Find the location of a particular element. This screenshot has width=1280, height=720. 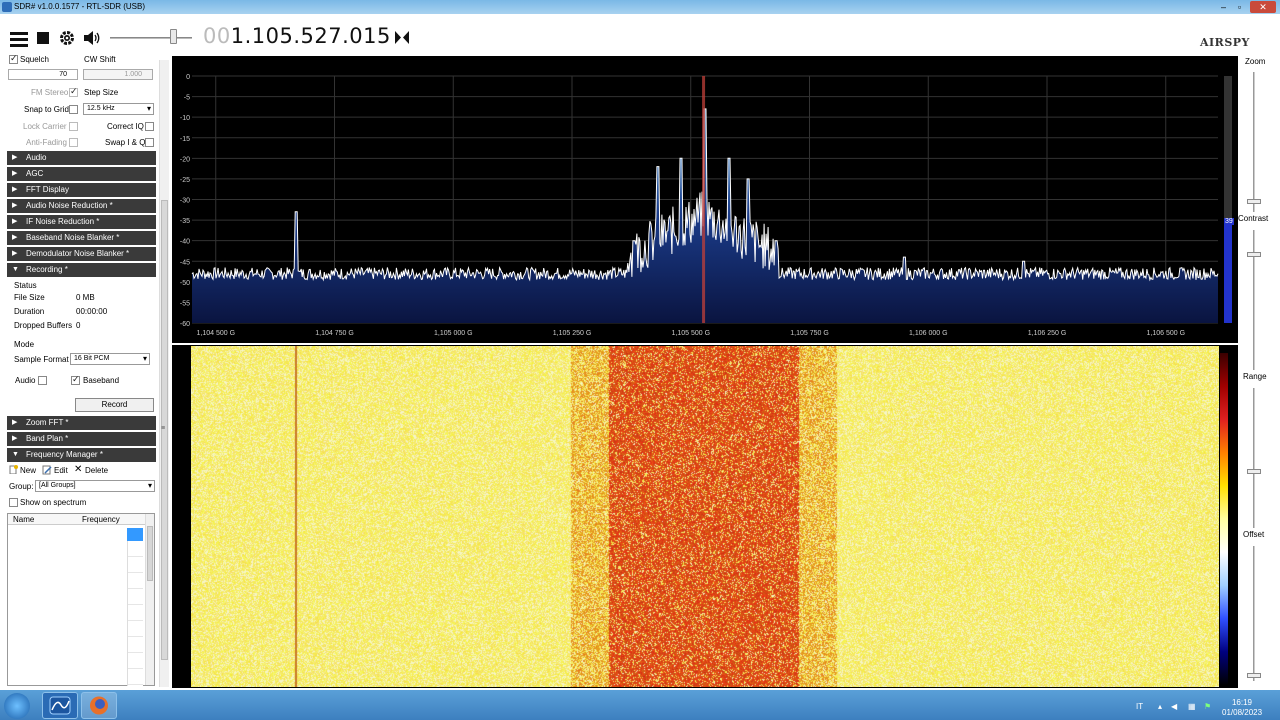

tuned-frequency-marker is located at coordinates (704, 199).